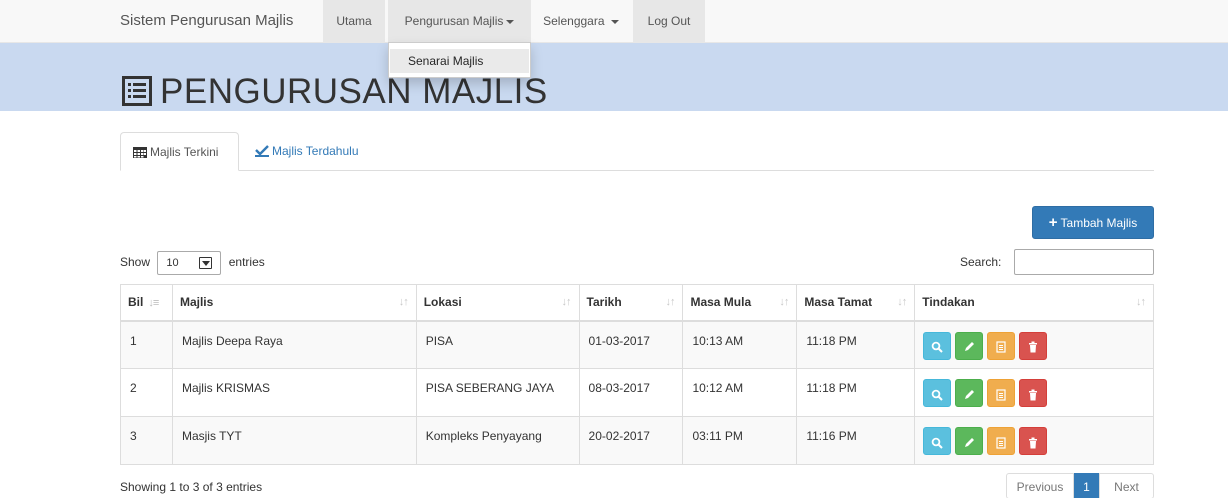 This screenshot has width=1228, height=498. Describe the element at coordinates (631, 392) in the screenshot. I see `cell-tarikh: 08-03-2017` at that location.